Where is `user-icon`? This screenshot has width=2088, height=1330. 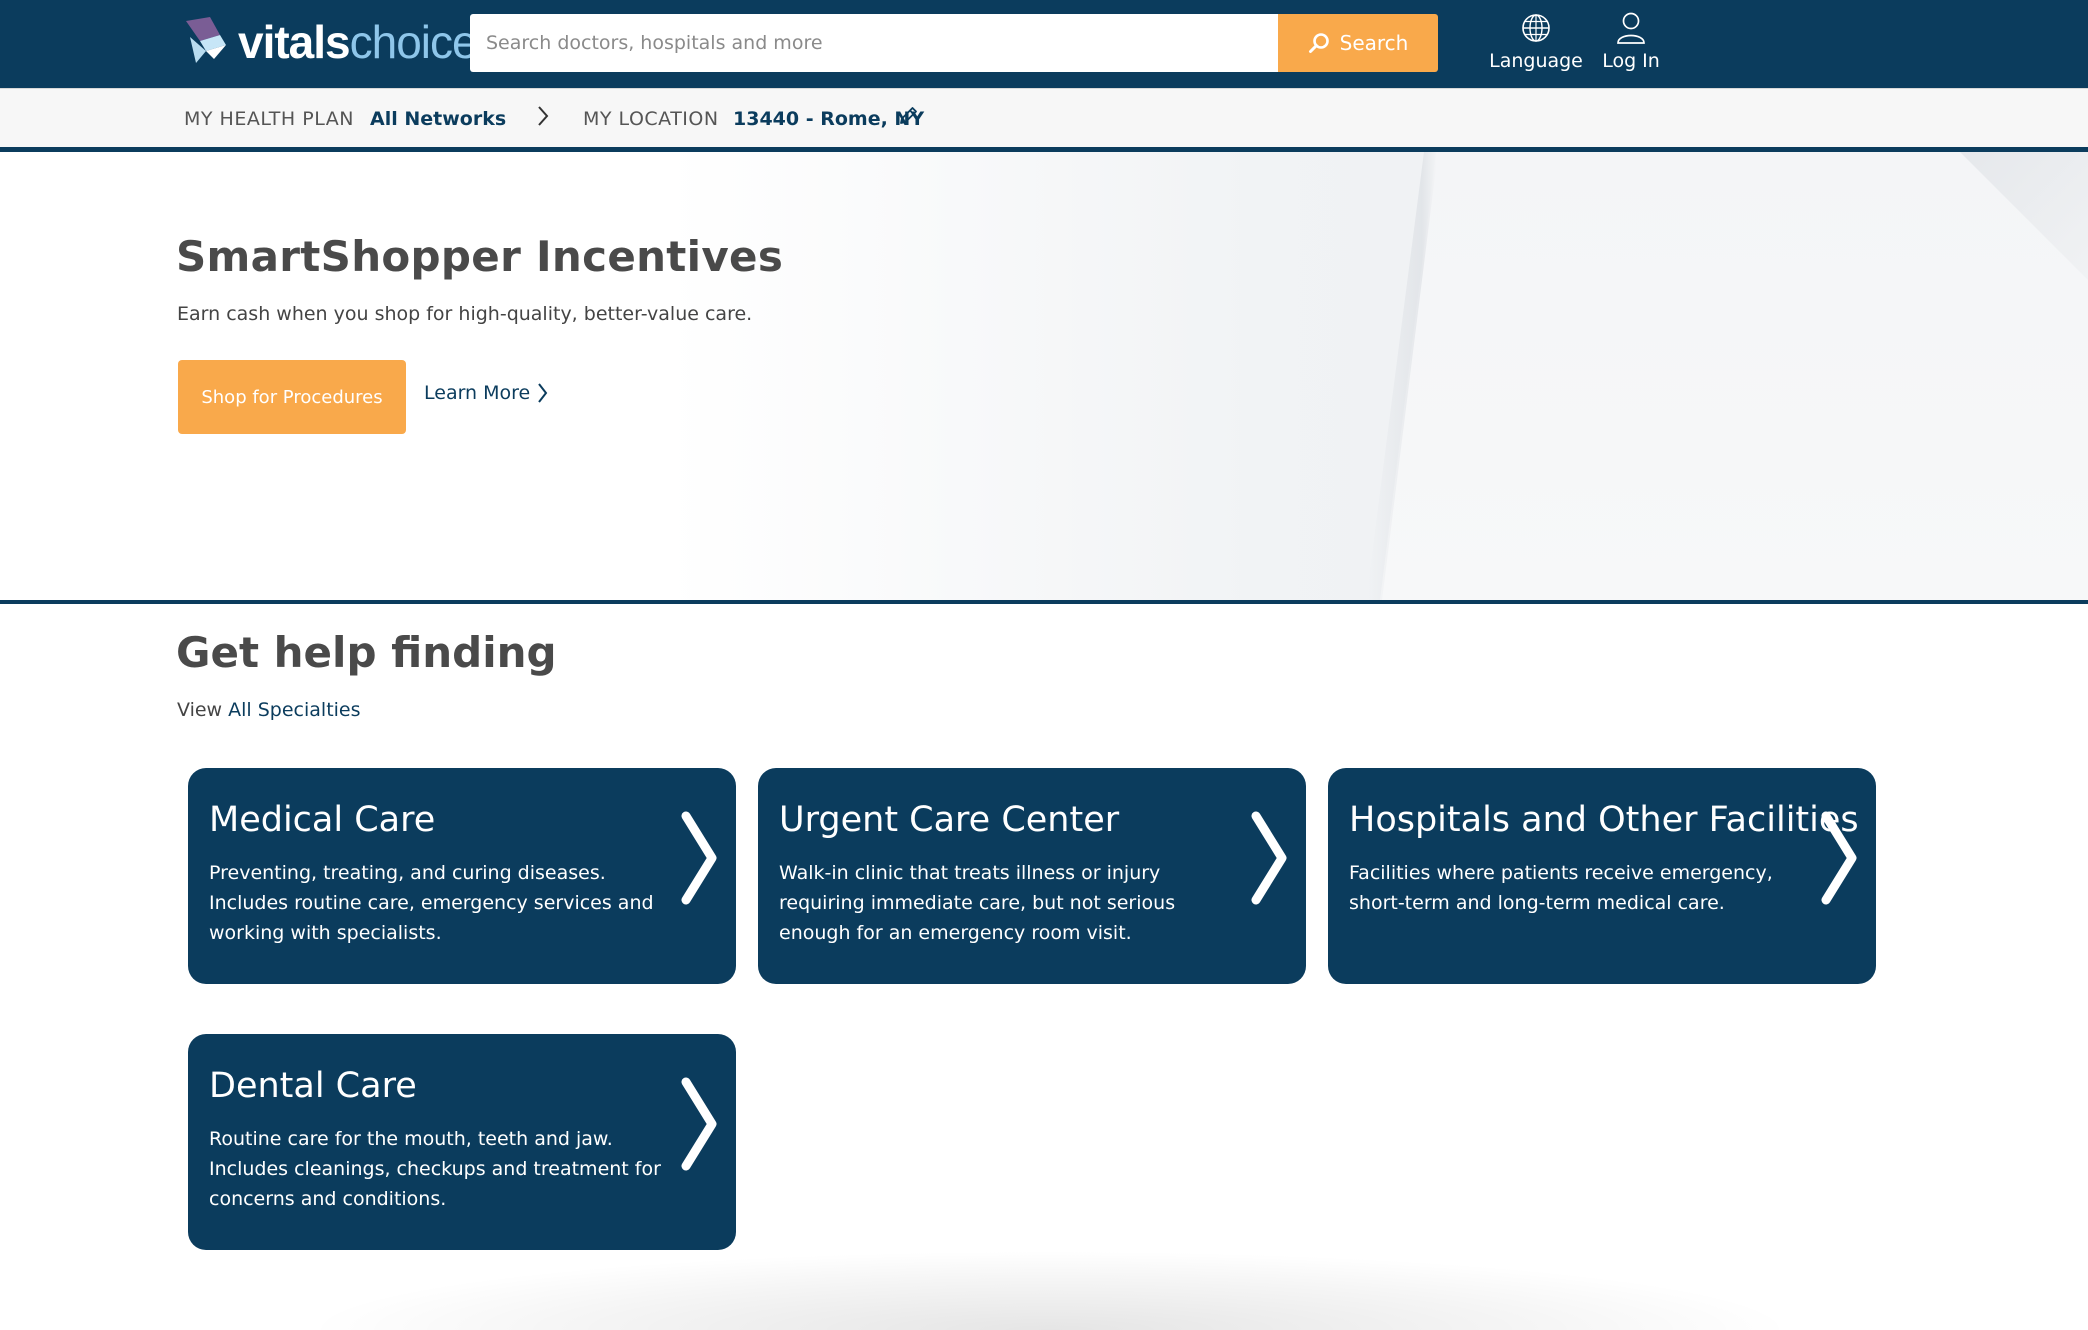
user-icon is located at coordinates (1631, 28).